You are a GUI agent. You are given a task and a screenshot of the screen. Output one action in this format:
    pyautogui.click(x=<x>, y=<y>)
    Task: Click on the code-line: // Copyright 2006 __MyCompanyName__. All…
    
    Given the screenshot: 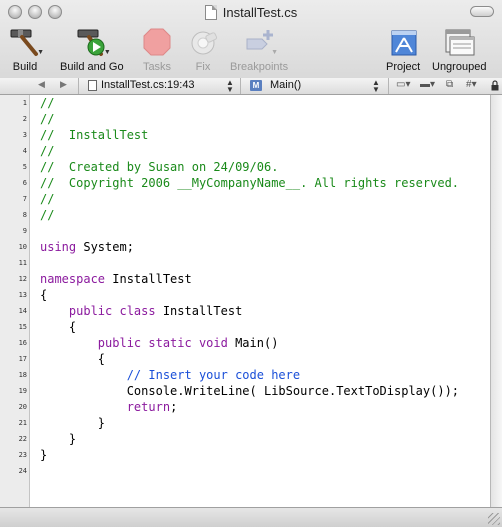 What is the action you would take?
    pyautogui.click(x=249, y=183)
    